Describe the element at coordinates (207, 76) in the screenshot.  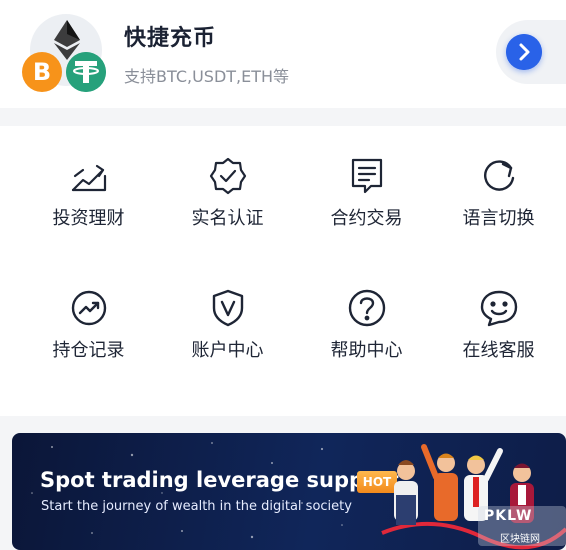
I see `quick-deposit-subtitle: 支持BTC,USDT,ETH等` at that location.